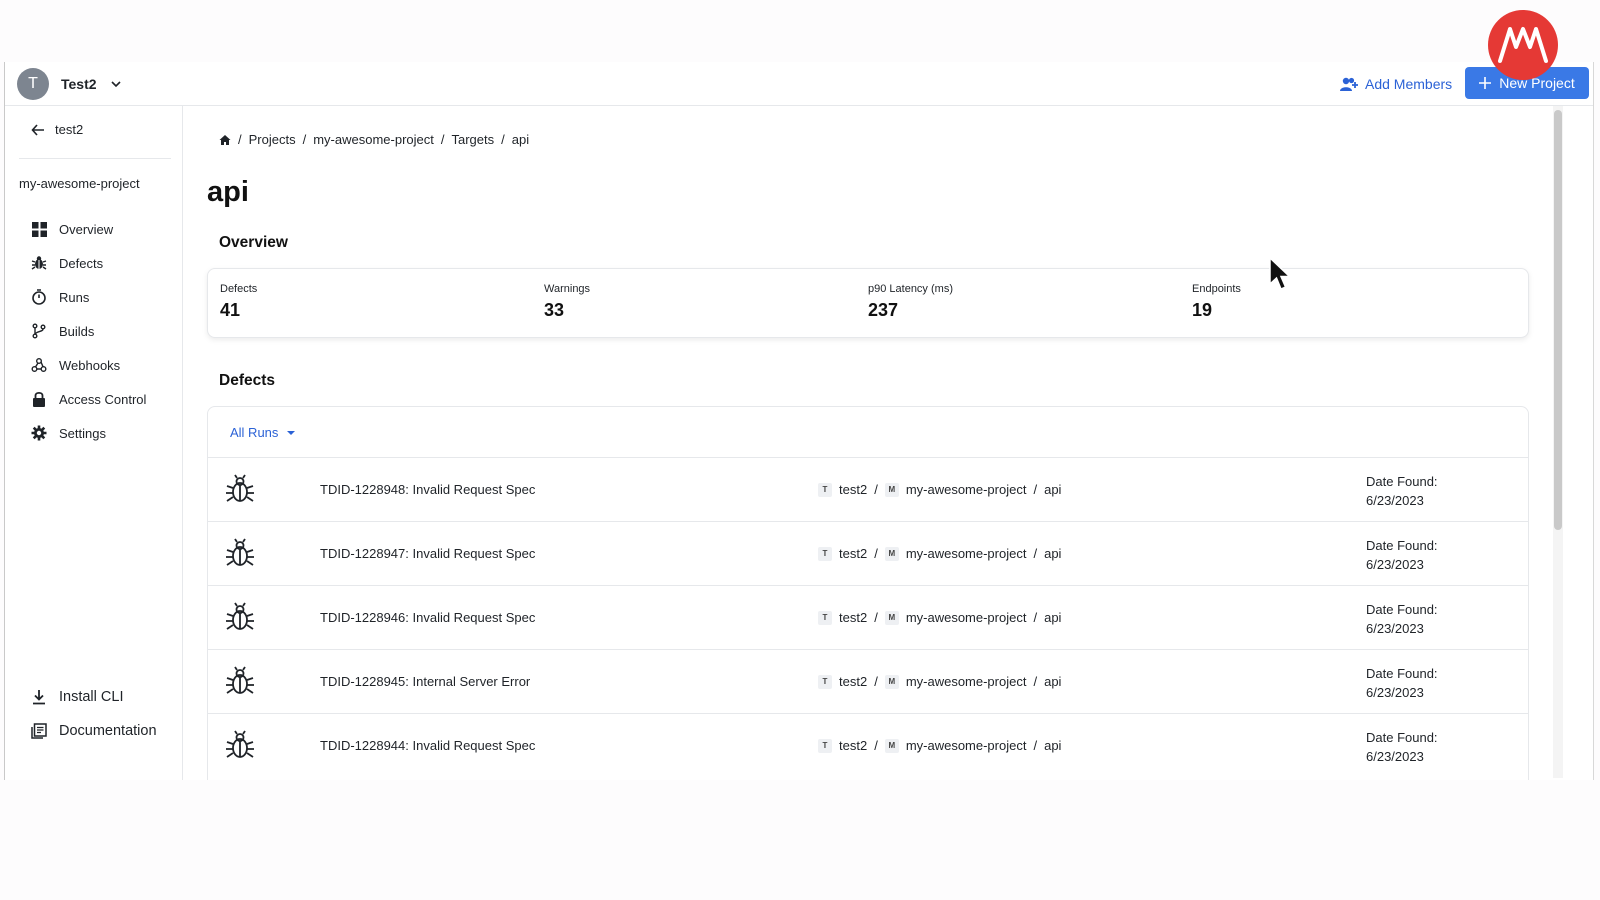 This screenshot has height=900, width=1600. I want to click on defect-title: TDID-1228944: Invalid Request Spec, so click(427, 745).